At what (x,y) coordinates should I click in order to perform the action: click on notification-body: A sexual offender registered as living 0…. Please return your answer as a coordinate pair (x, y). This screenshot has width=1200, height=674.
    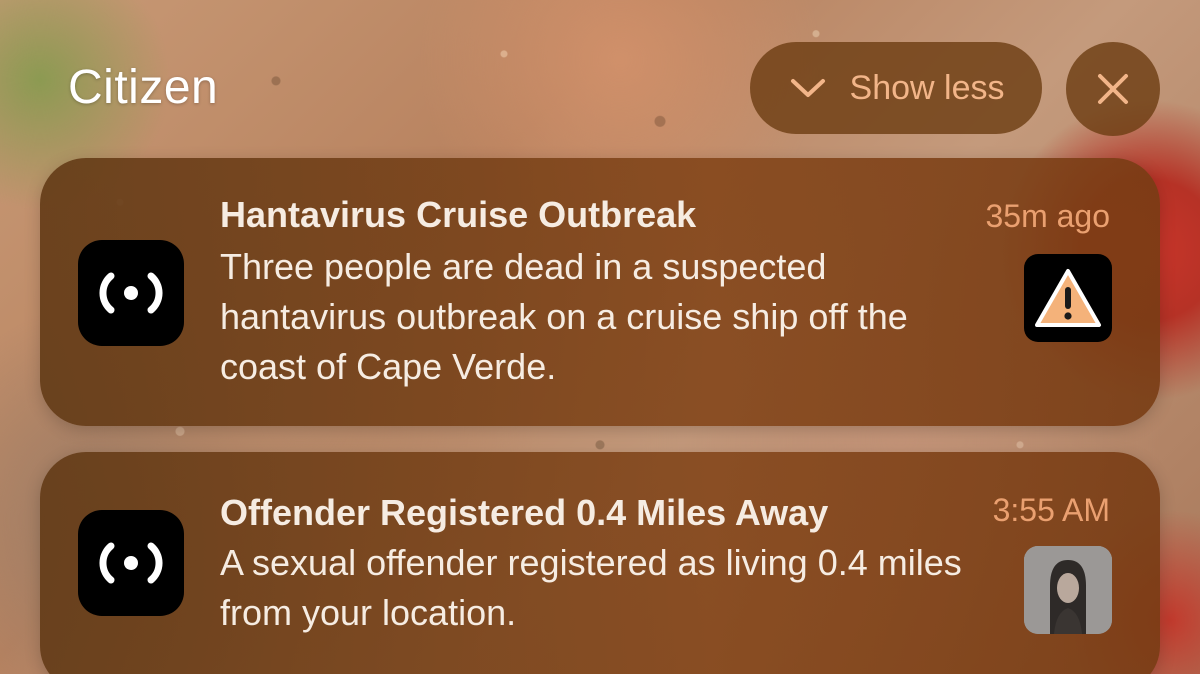
    Looking at the image, I should click on (591, 587).